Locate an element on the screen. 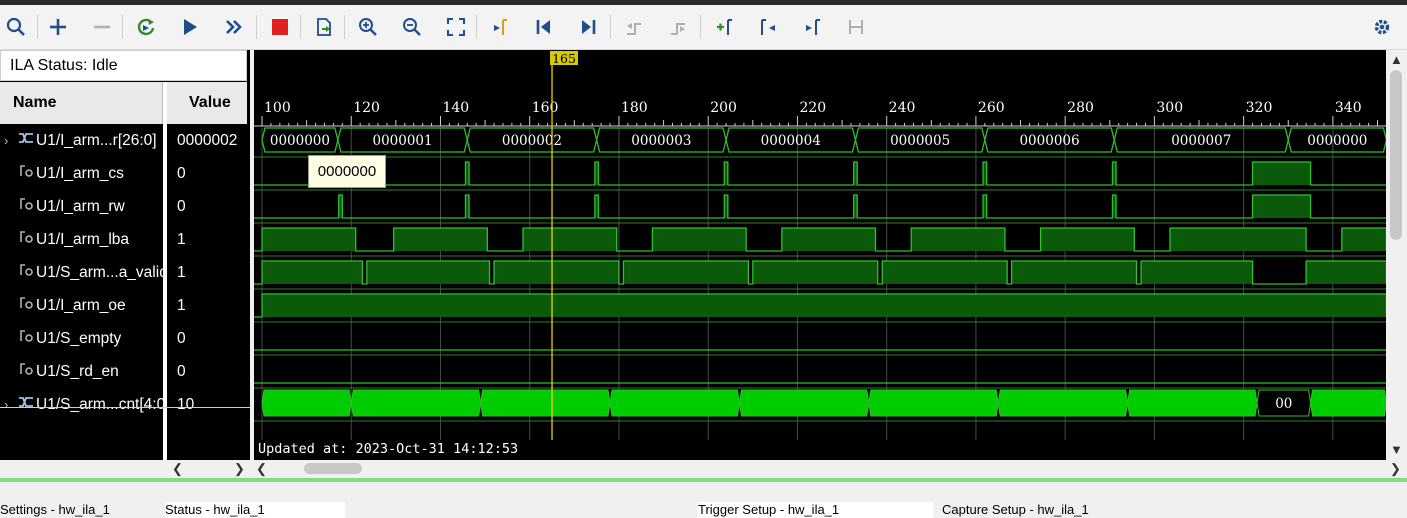  previous-transition-button is located at coordinates (634, 27).